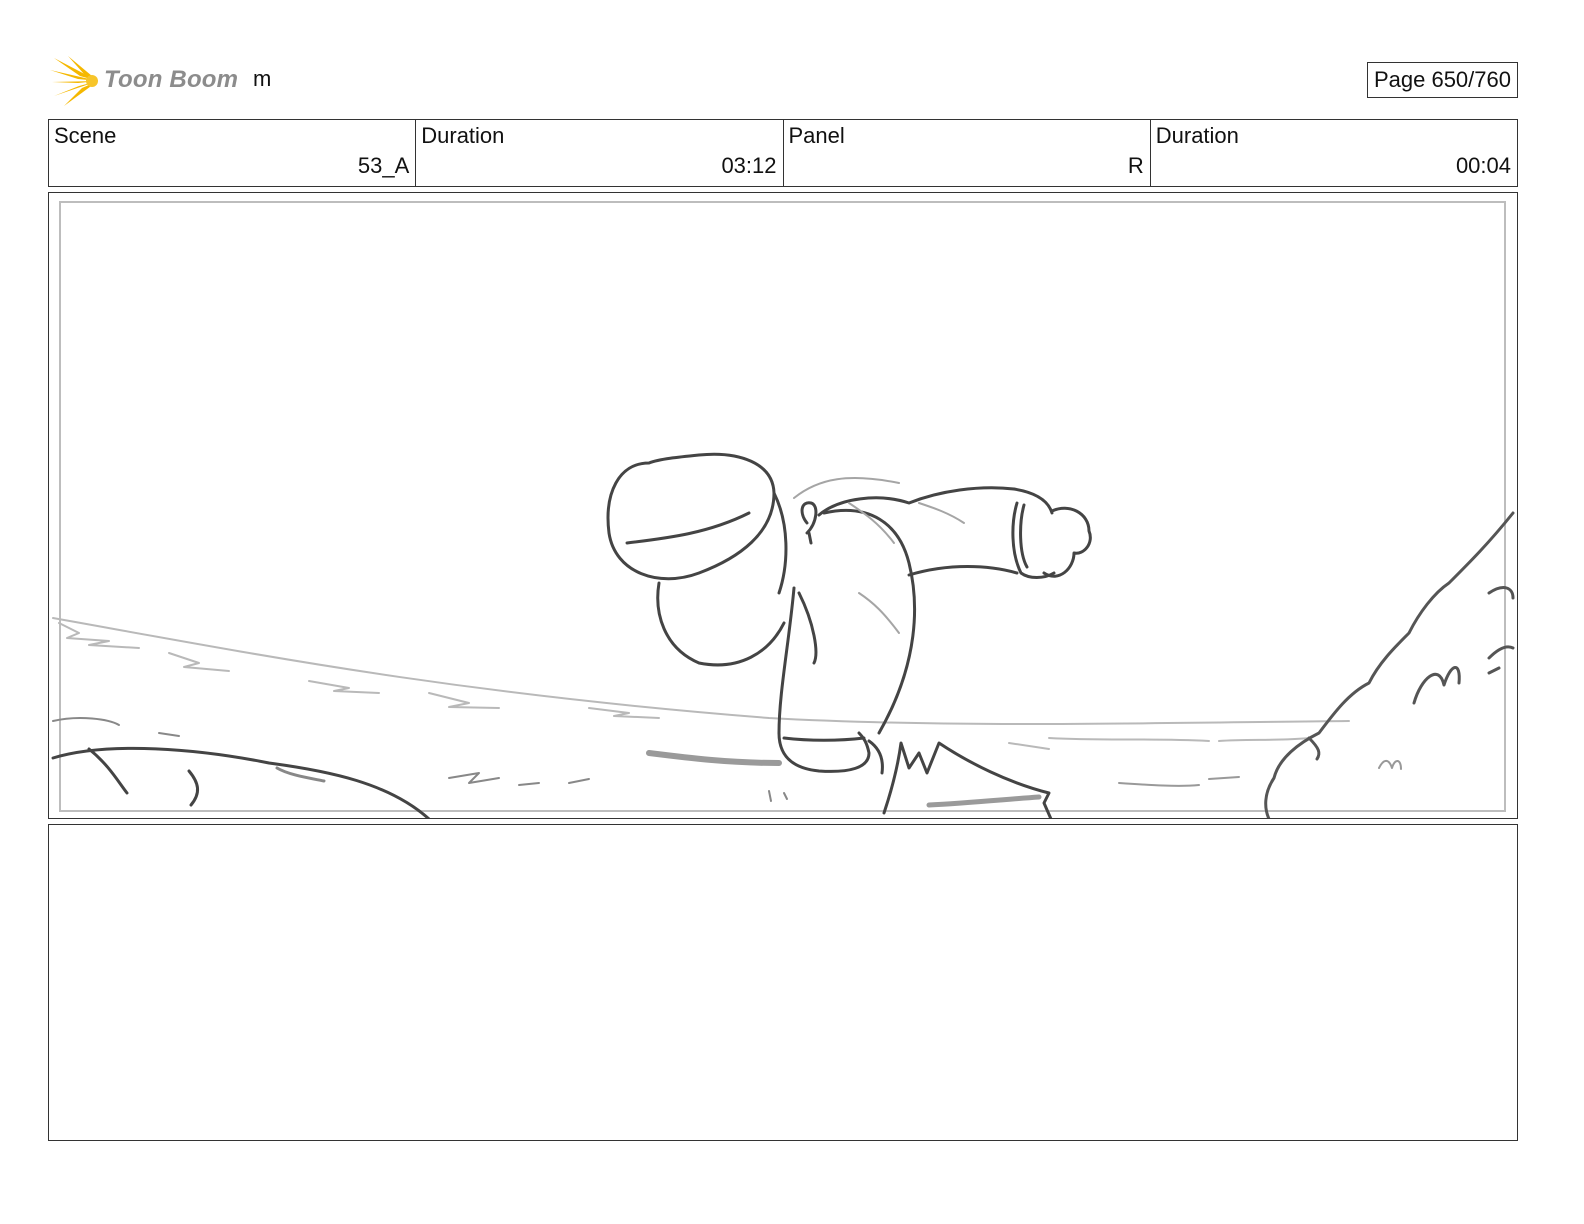  I want to click on rock-sketch-center, so click(960, 778).